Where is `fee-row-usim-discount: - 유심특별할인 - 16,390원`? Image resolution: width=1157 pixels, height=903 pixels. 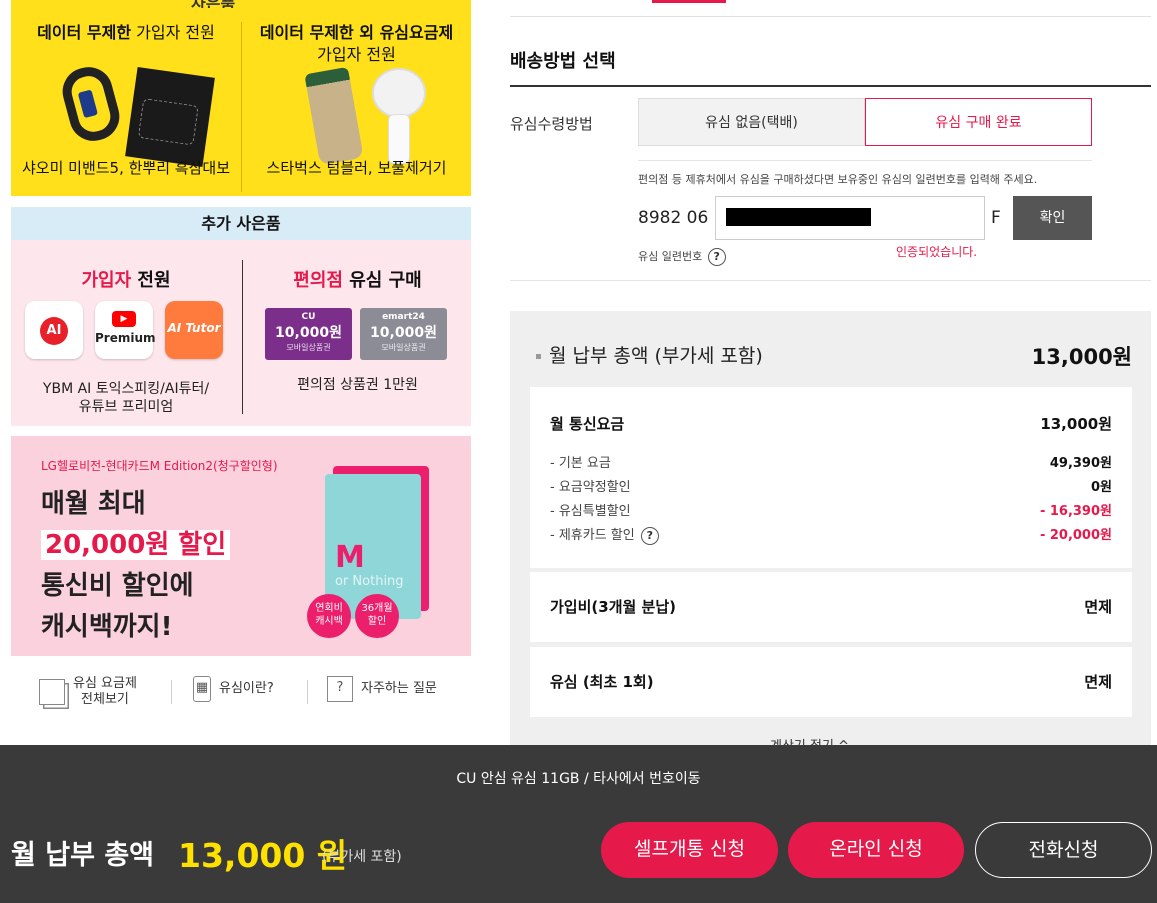 fee-row-usim-discount: - 유심특별할인 - 16,390원 is located at coordinates (831, 511).